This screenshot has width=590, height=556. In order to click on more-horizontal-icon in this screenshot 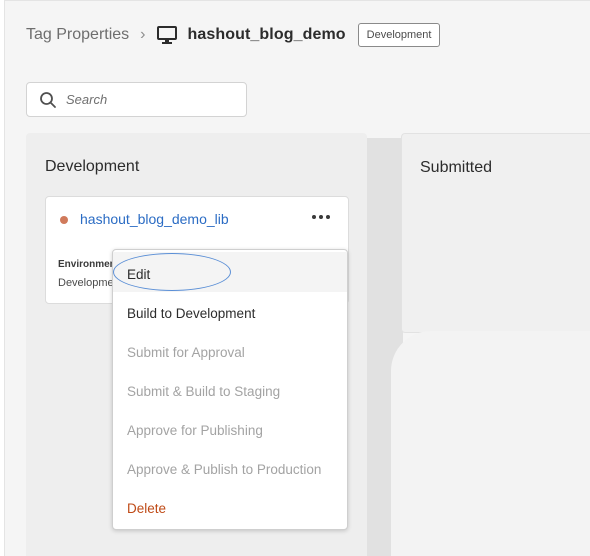, I will do `click(314, 217)`.